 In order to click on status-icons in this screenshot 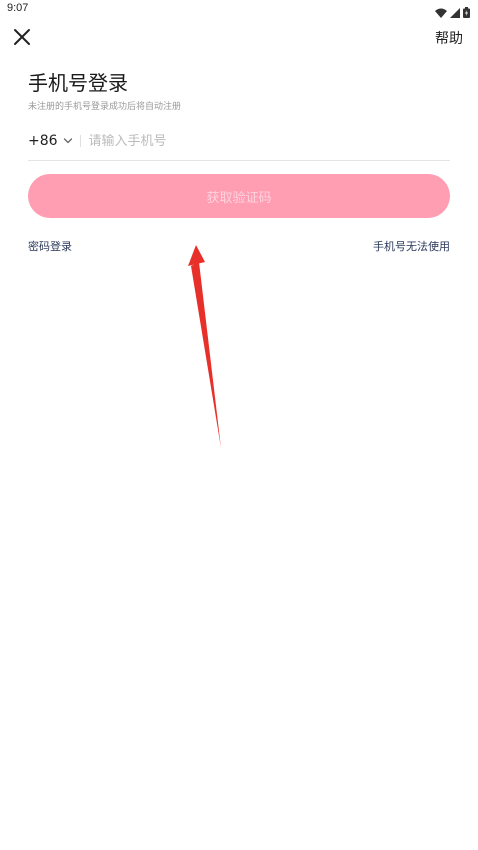, I will do `click(452, 12)`.